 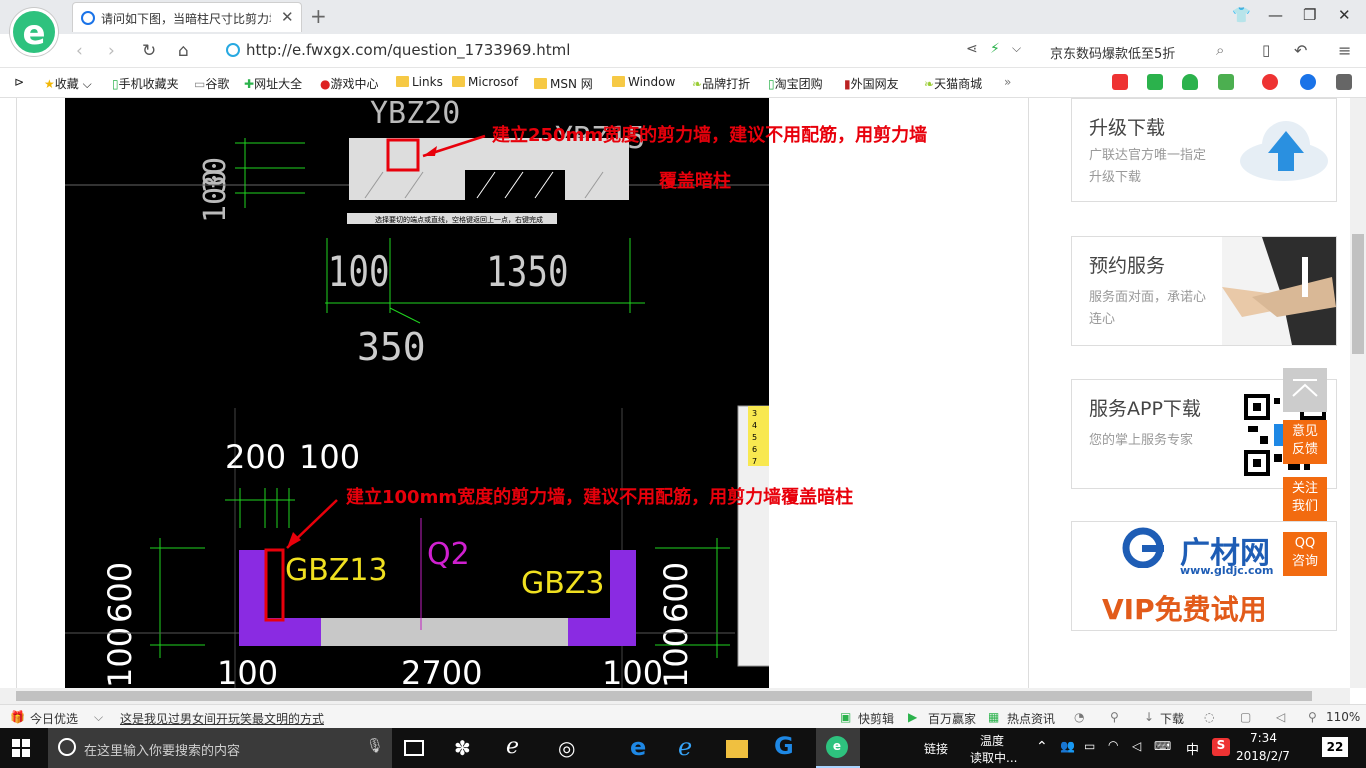 I want to click on card-upgrade-download: 升级下载 广联达官方唯一指定升级下载, so click(x=1204, y=150).